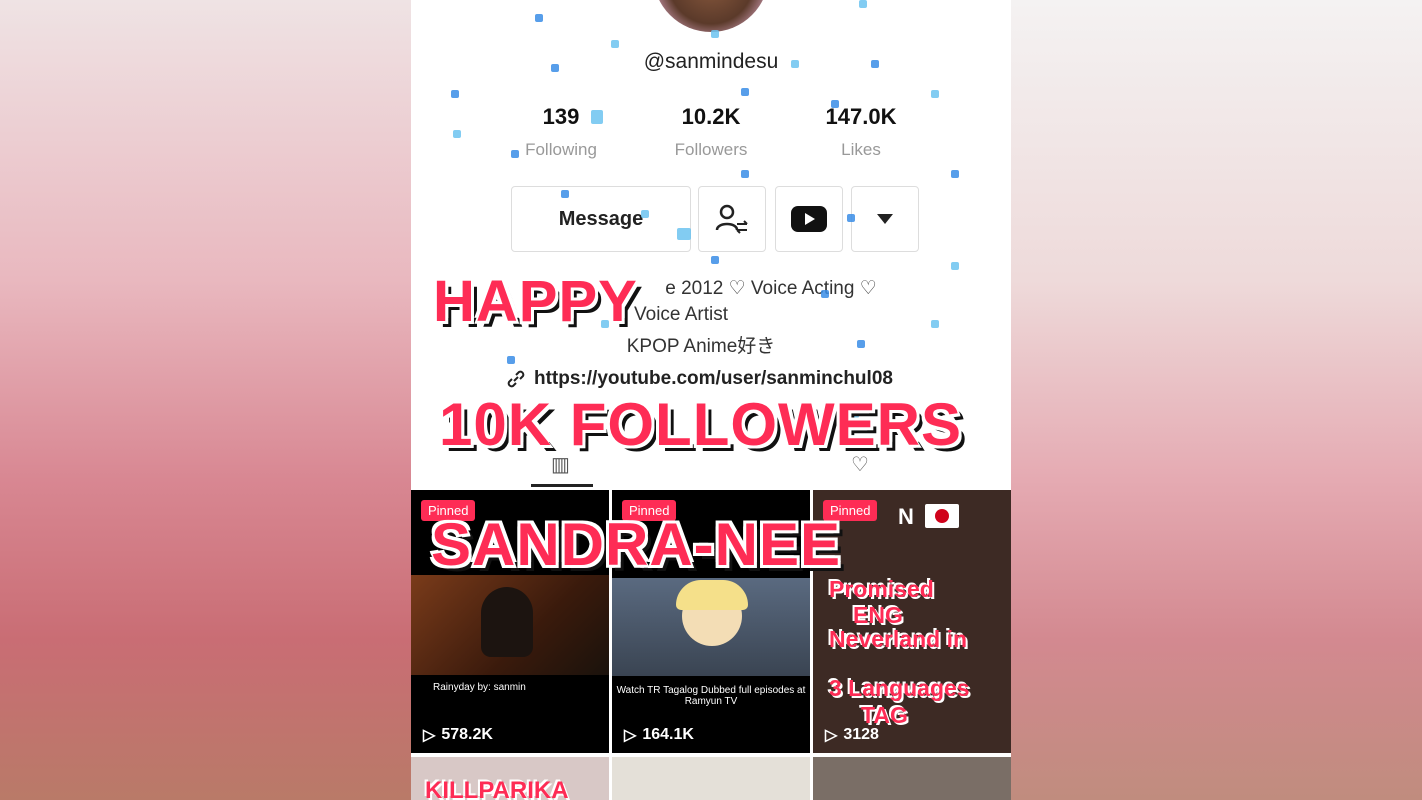 Image resolution: width=1422 pixels, height=800 pixels. I want to click on stat-followers-label: Followers, so click(711, 149).